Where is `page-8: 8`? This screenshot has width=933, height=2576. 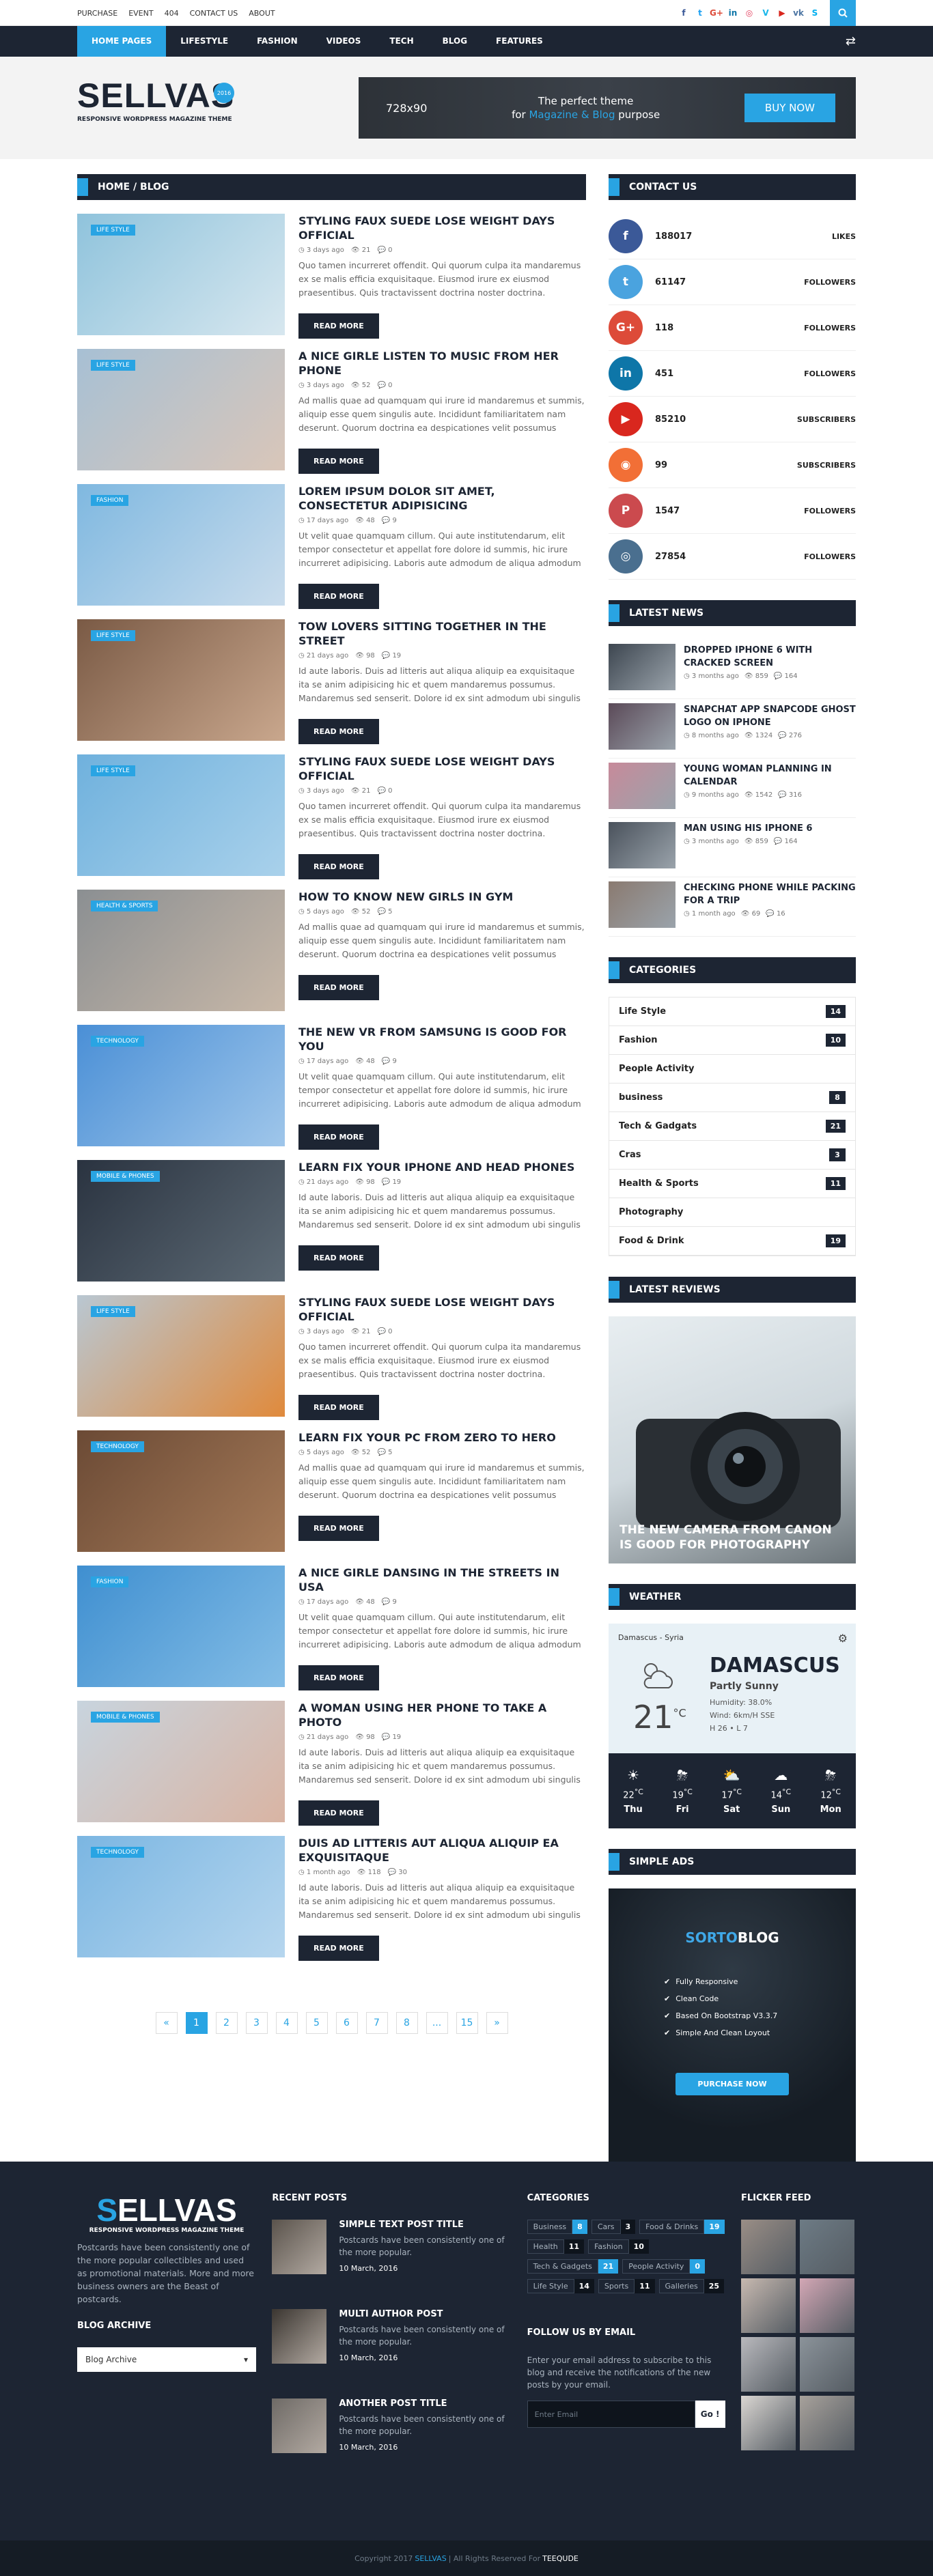 page-8: 8 is located at coordinates (407, 2023).